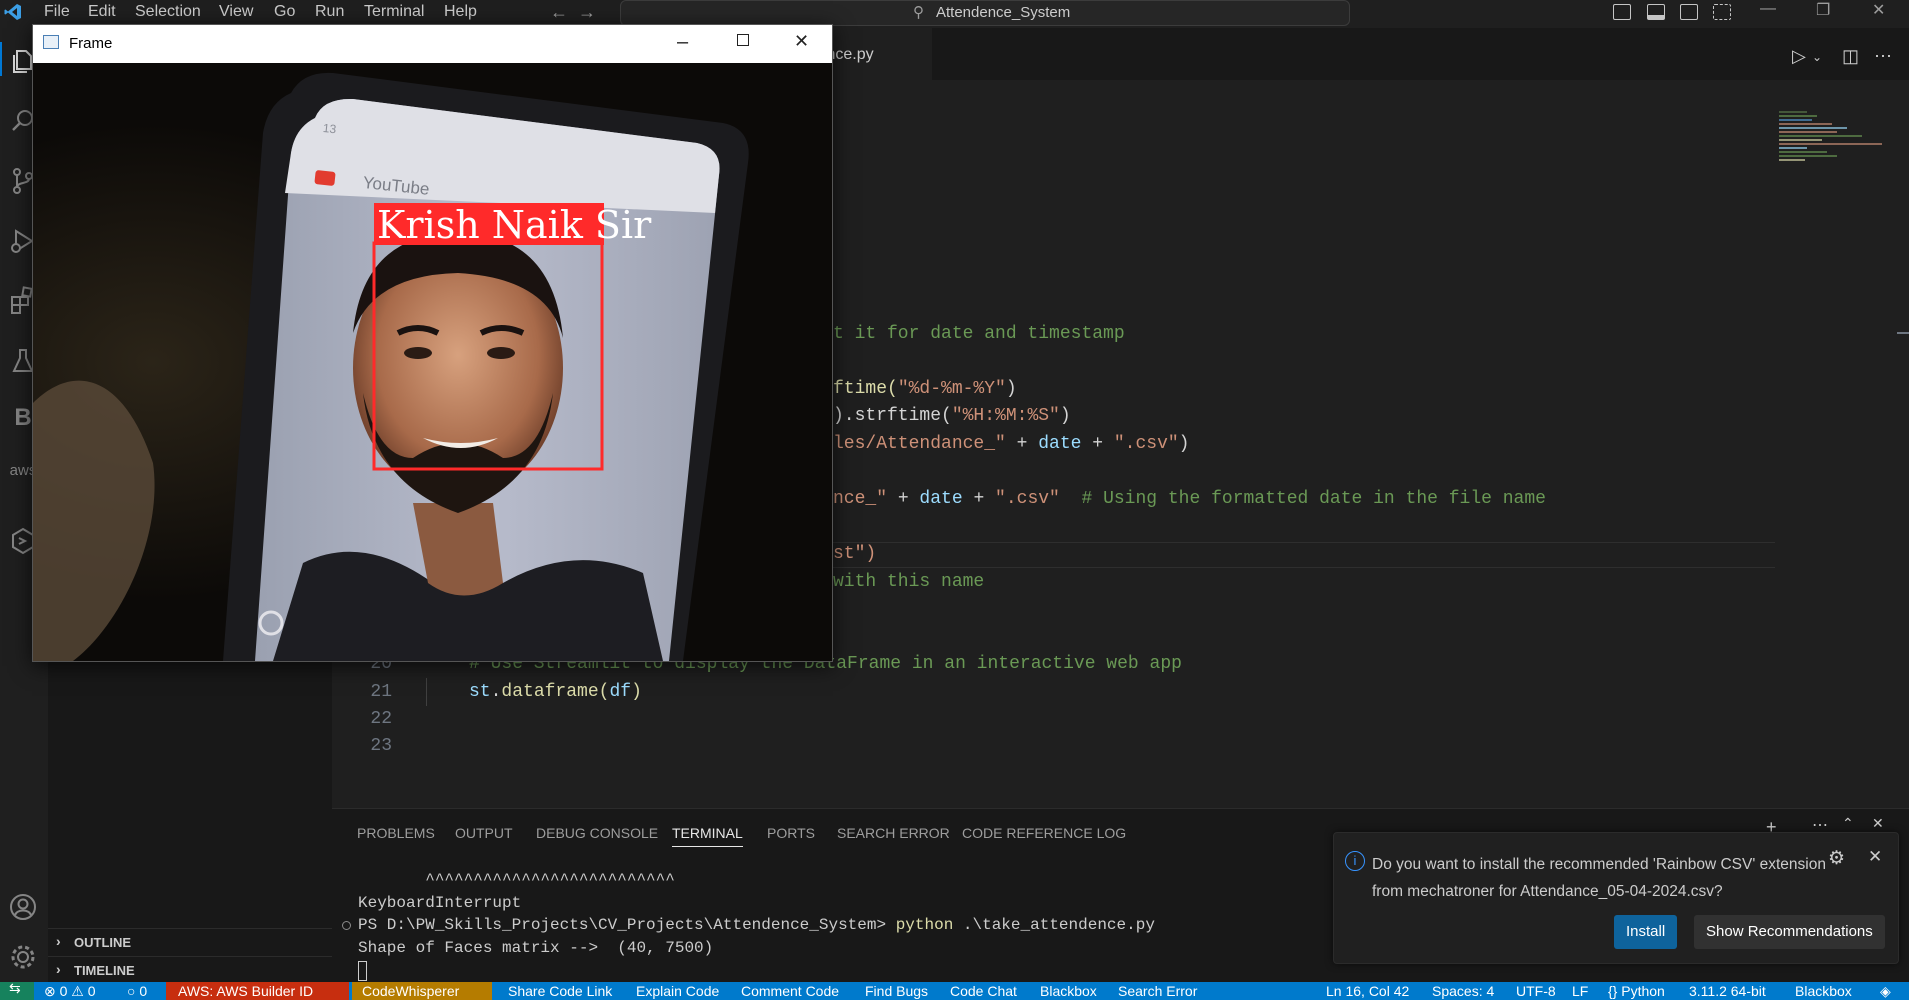 The height and width of the screenshot is (1000, 1909). Describe the element at coordinates (791, 833) in the screenshot. I see `tab-ports: PORTS` at that location.